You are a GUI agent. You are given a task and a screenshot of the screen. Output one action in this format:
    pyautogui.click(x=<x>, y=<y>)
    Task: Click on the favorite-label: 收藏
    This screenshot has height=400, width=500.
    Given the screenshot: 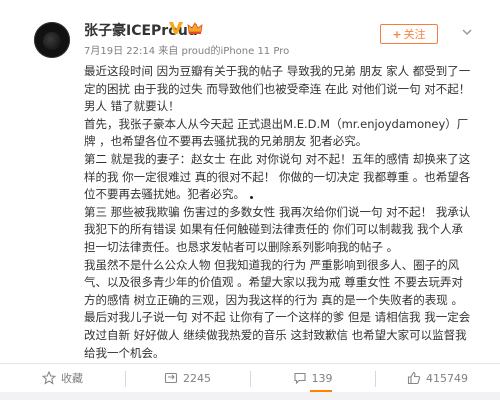 What is the action you would take?
    pyautogui.click(x=72, y=378)
    